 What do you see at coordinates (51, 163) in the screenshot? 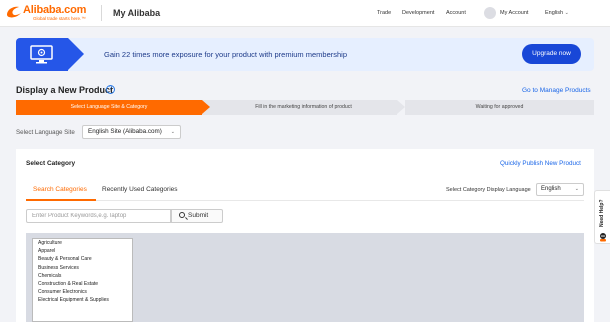
I see `category-title: Select Category` at bounding box center [51, 163].